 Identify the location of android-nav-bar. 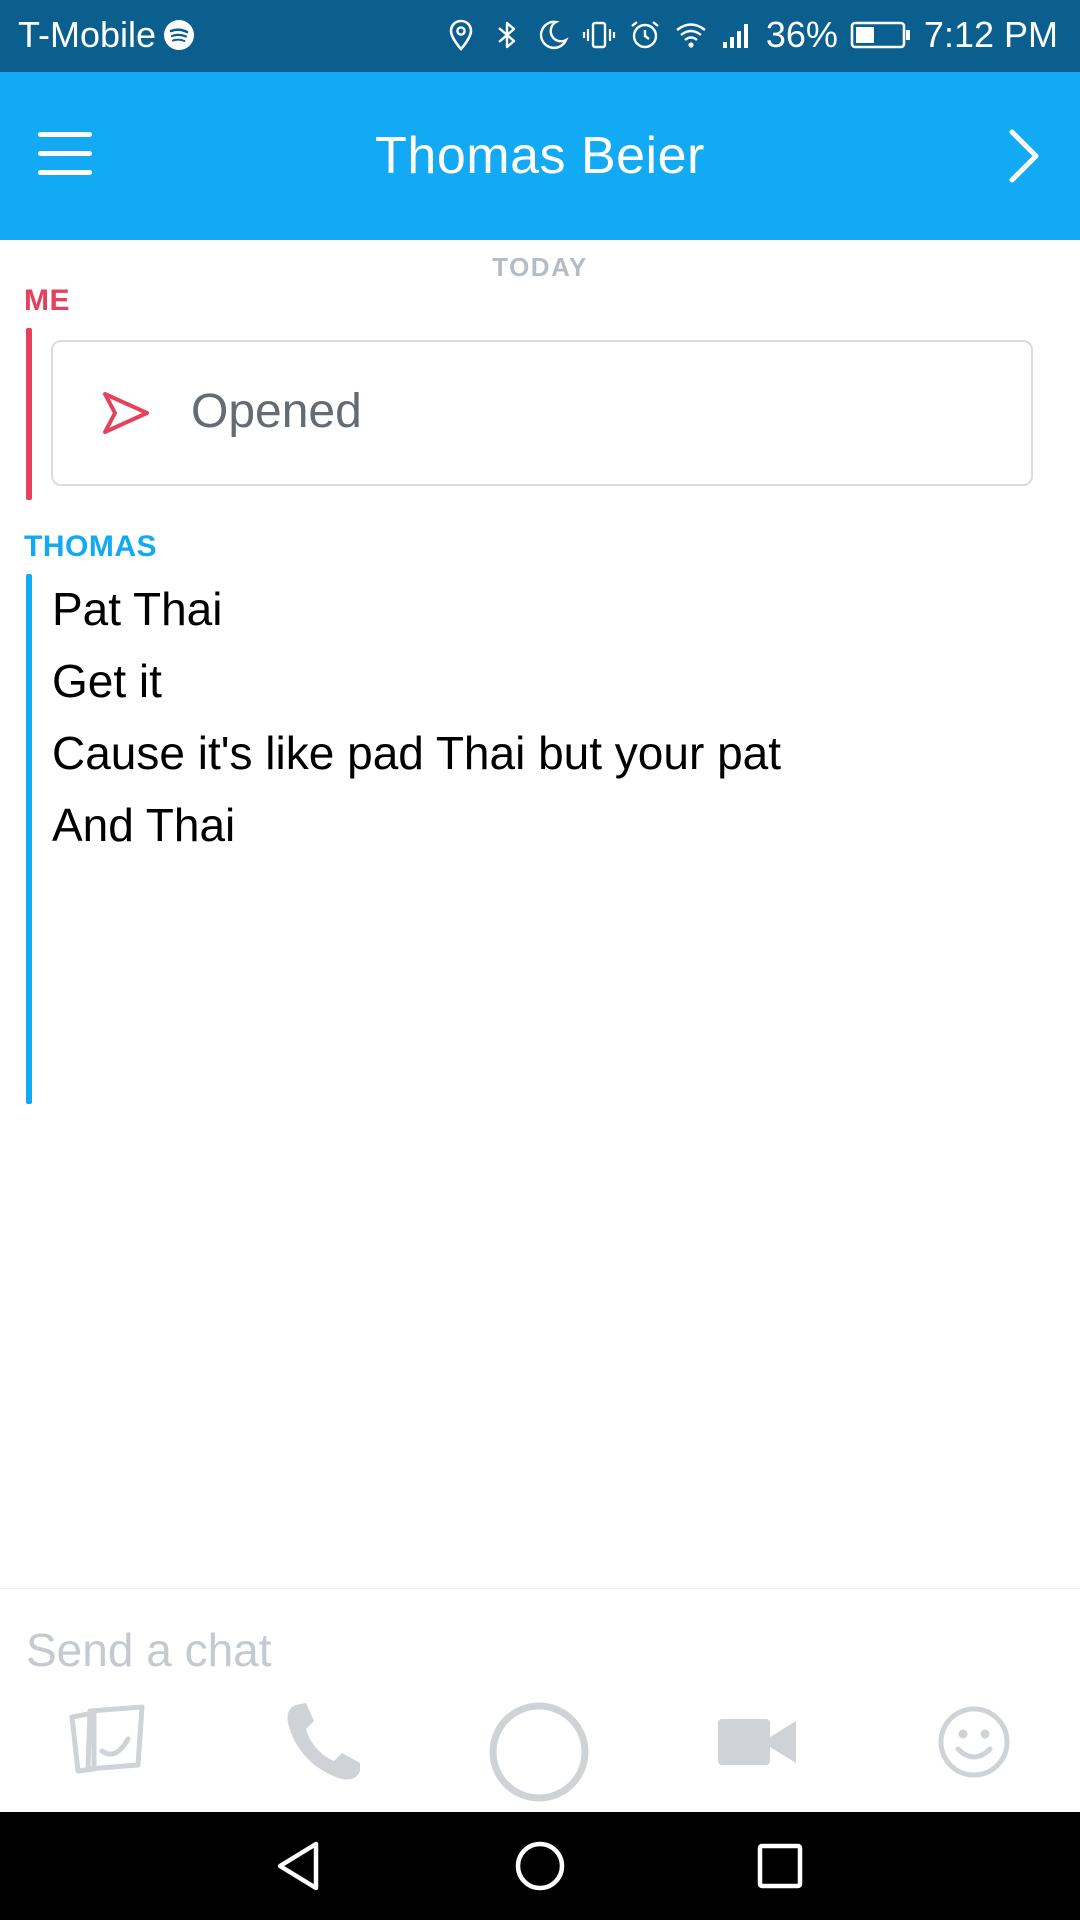
(540, 1866).